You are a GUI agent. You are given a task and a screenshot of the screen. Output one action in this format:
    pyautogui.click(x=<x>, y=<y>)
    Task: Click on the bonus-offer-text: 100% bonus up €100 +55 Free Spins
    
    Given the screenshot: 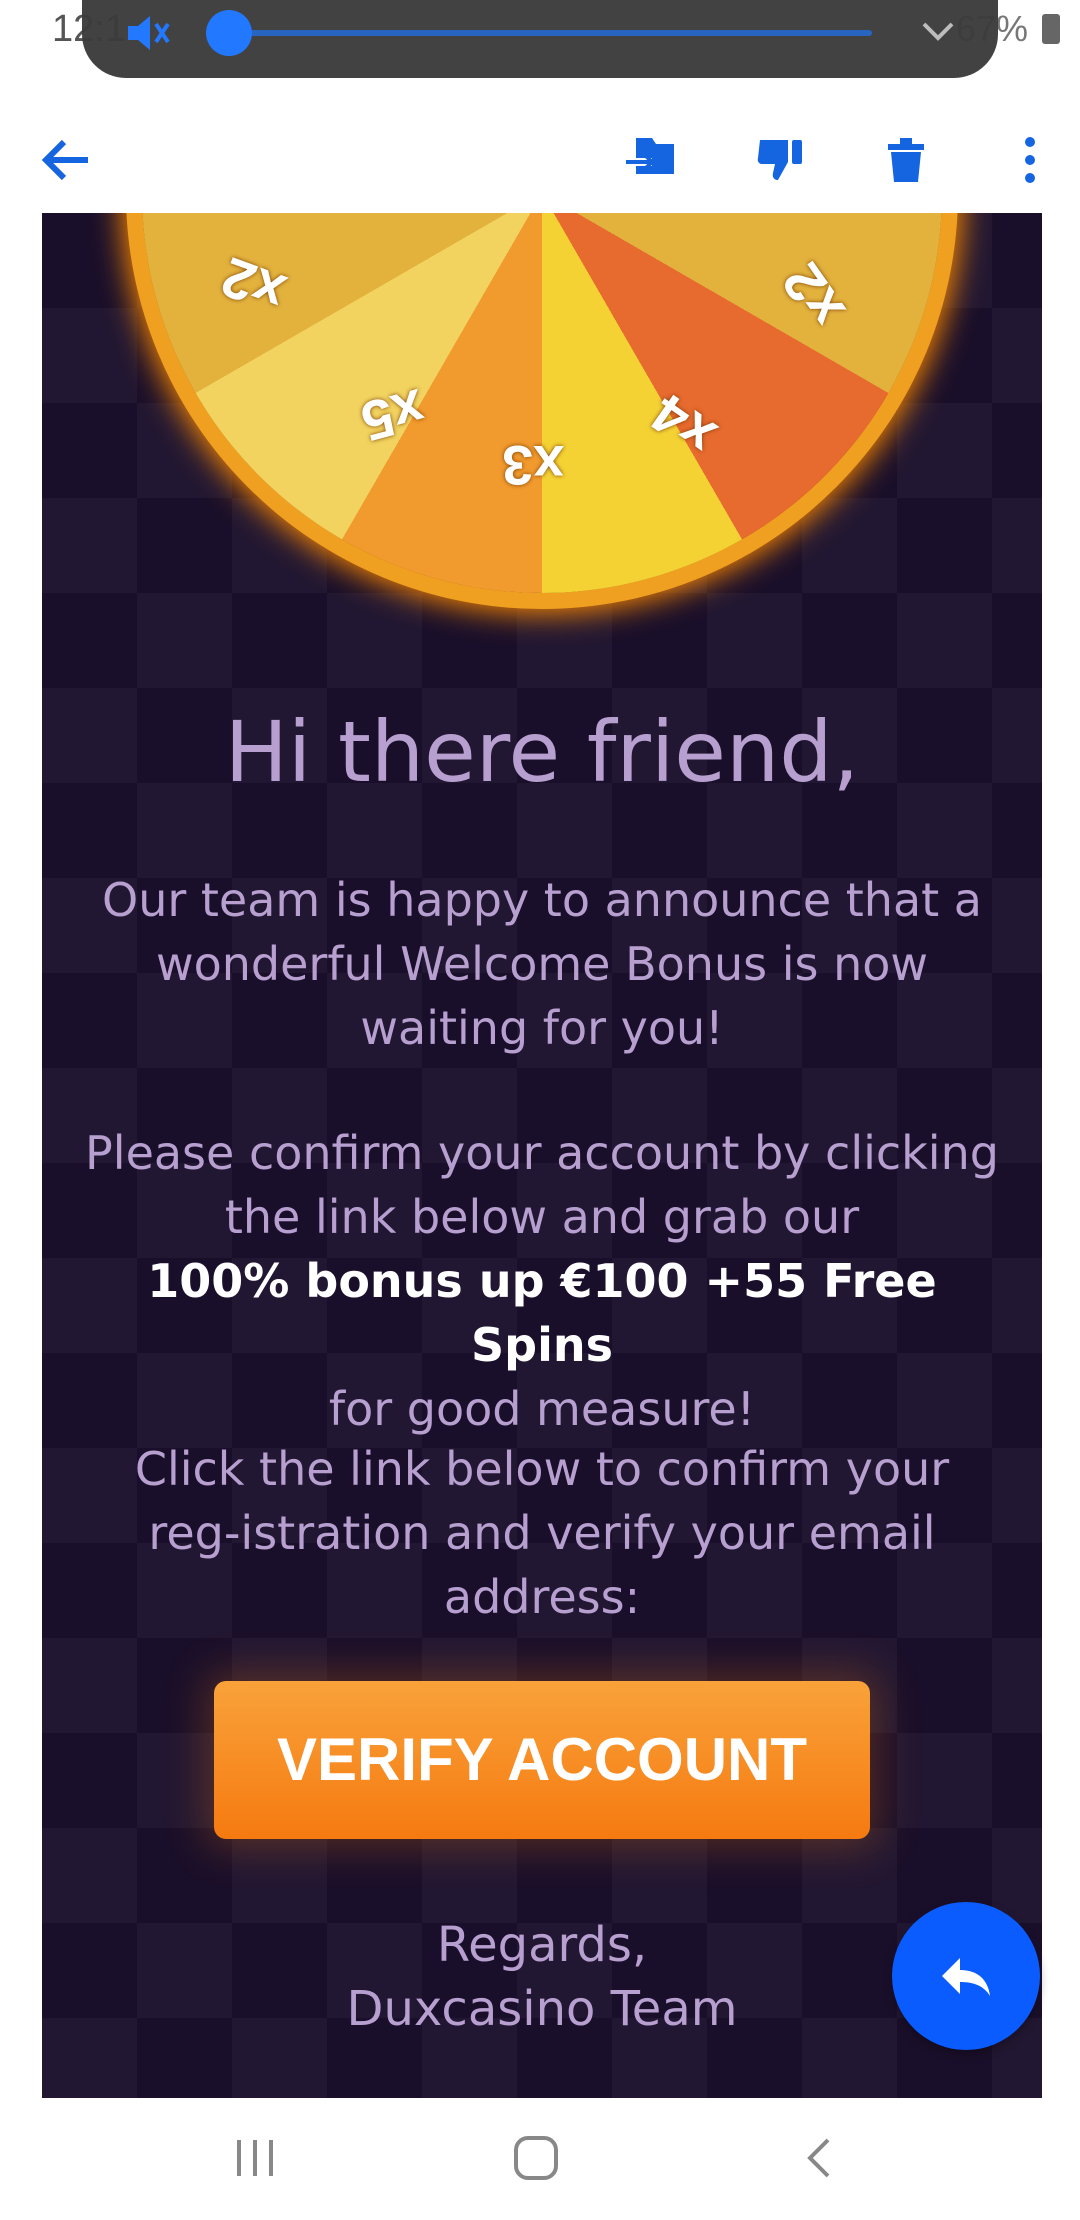 What is the action you would take?
    pyautogui.click(x=542, y=1313)
    